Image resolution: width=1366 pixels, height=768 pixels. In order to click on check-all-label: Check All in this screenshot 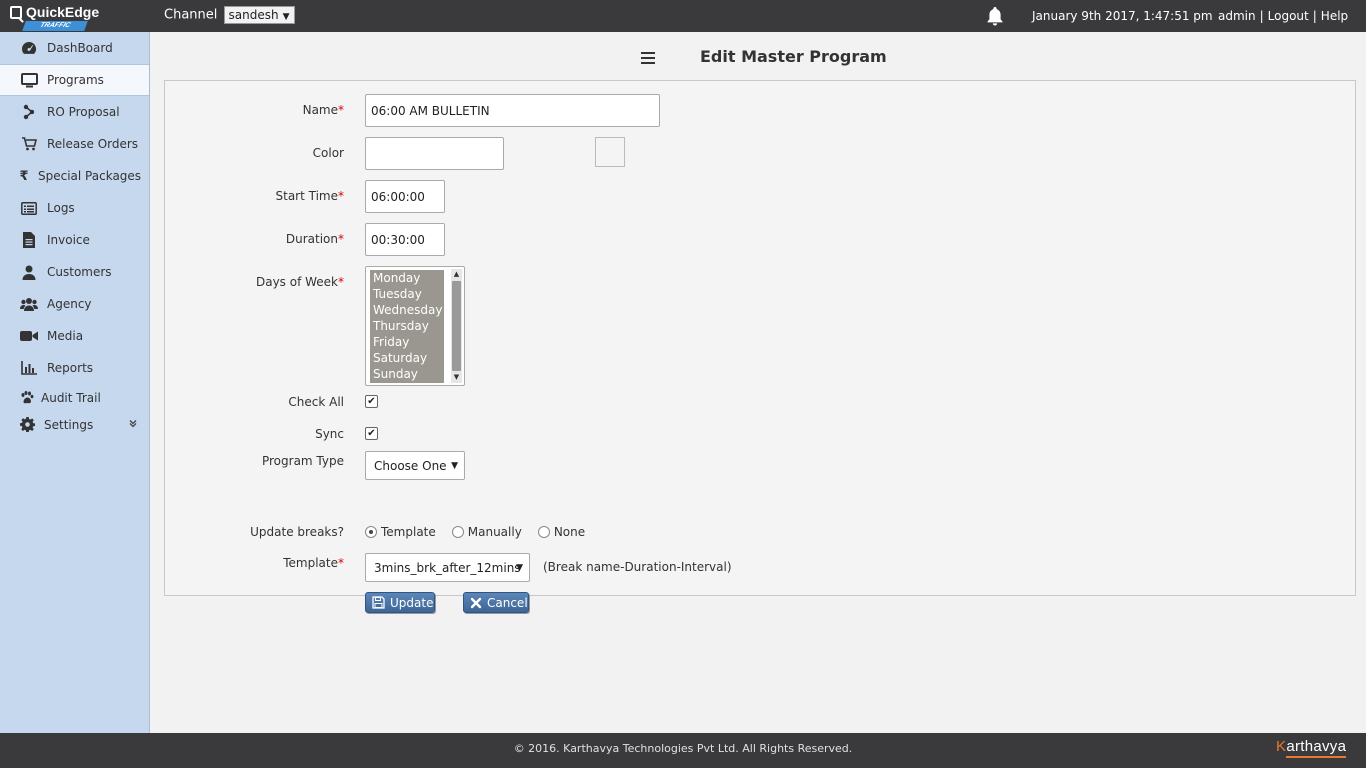, I will do `click(316, 402)`.